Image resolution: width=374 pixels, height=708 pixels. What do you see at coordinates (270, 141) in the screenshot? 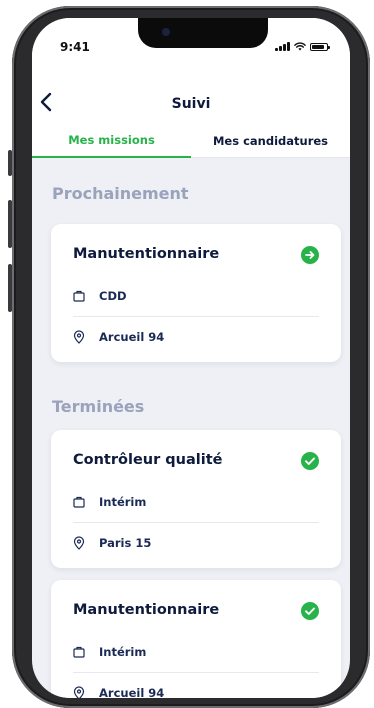
I see `tab-mes-candidatures: Mes candidatures` at bounding box center [270, 141].